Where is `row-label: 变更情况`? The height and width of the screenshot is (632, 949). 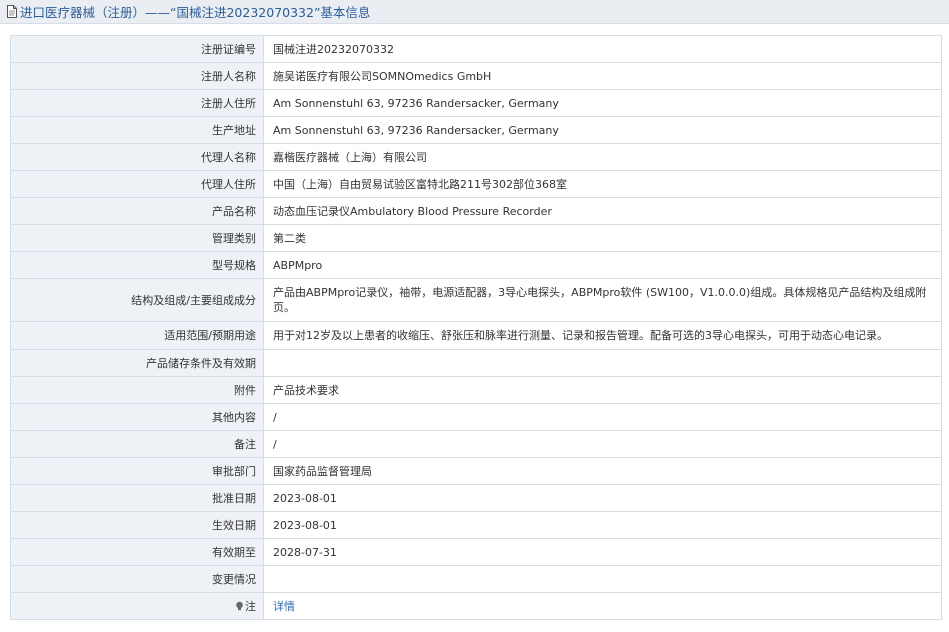
row-label: 变更情况 is located at coordinates (137, 579).